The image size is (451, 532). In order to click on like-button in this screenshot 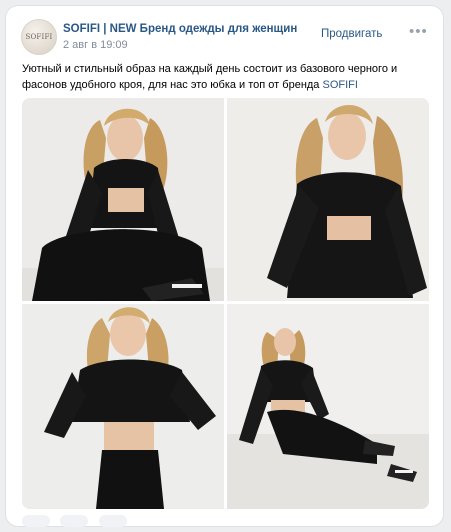, I will do `click(36, 521)`.